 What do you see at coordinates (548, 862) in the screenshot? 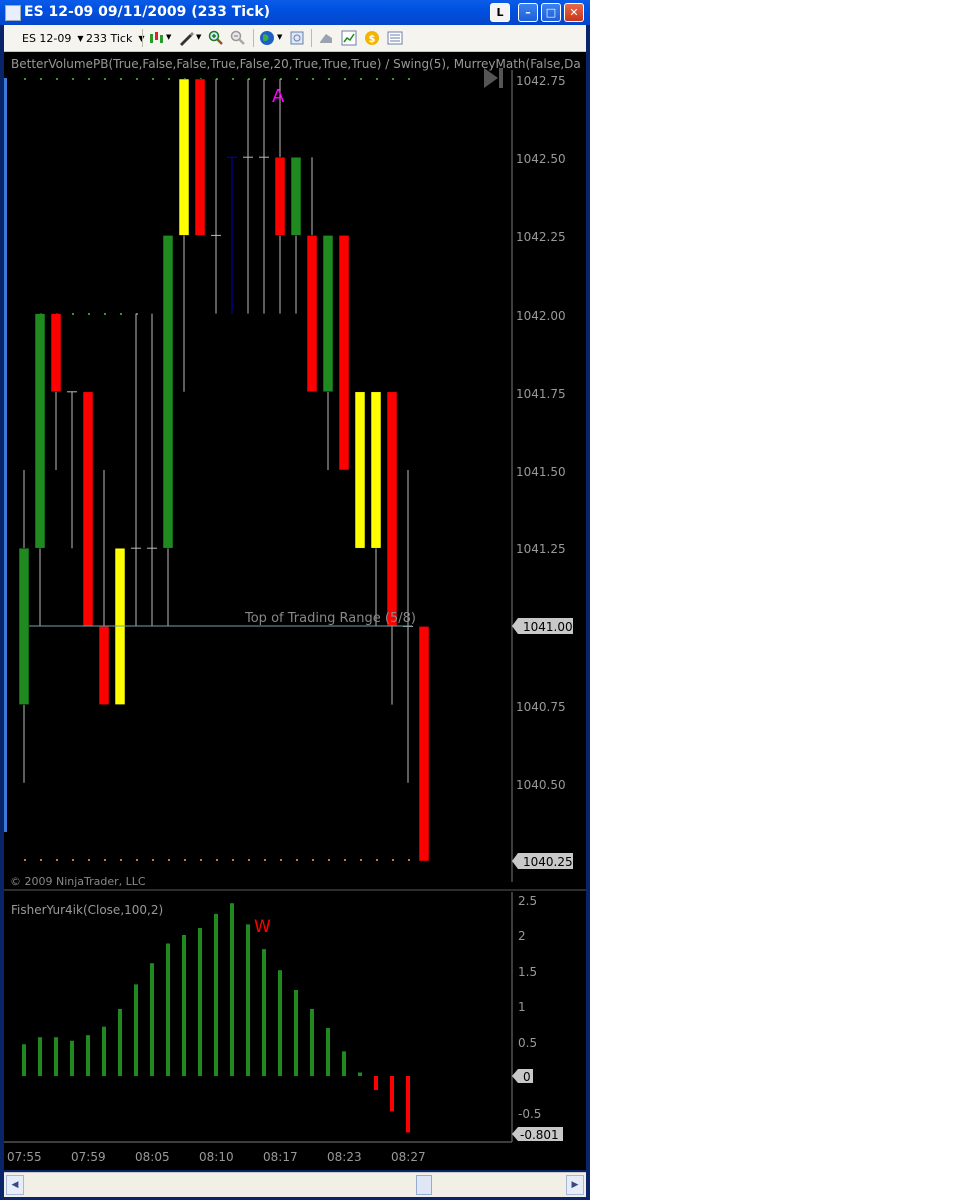
I see `price-marker-label: 1040.25` at bounding box center [548, 862].